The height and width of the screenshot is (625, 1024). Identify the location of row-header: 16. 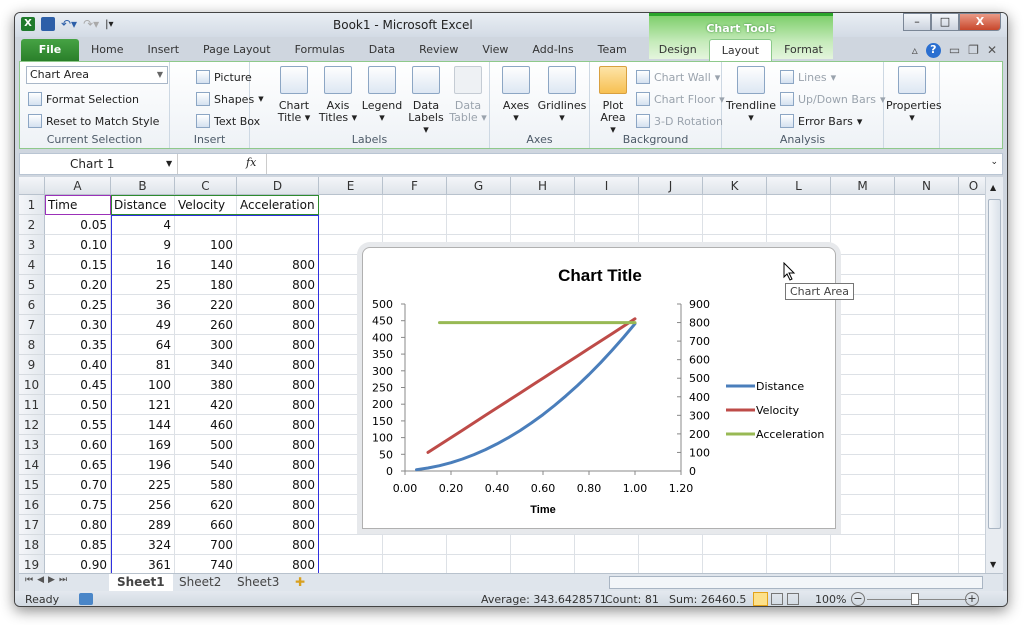
(32, 505).